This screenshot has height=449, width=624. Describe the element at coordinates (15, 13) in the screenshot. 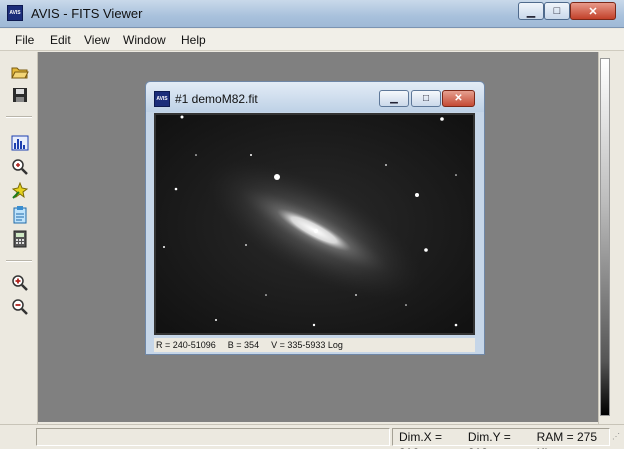

I see `app-icon: AVIS` at that location.